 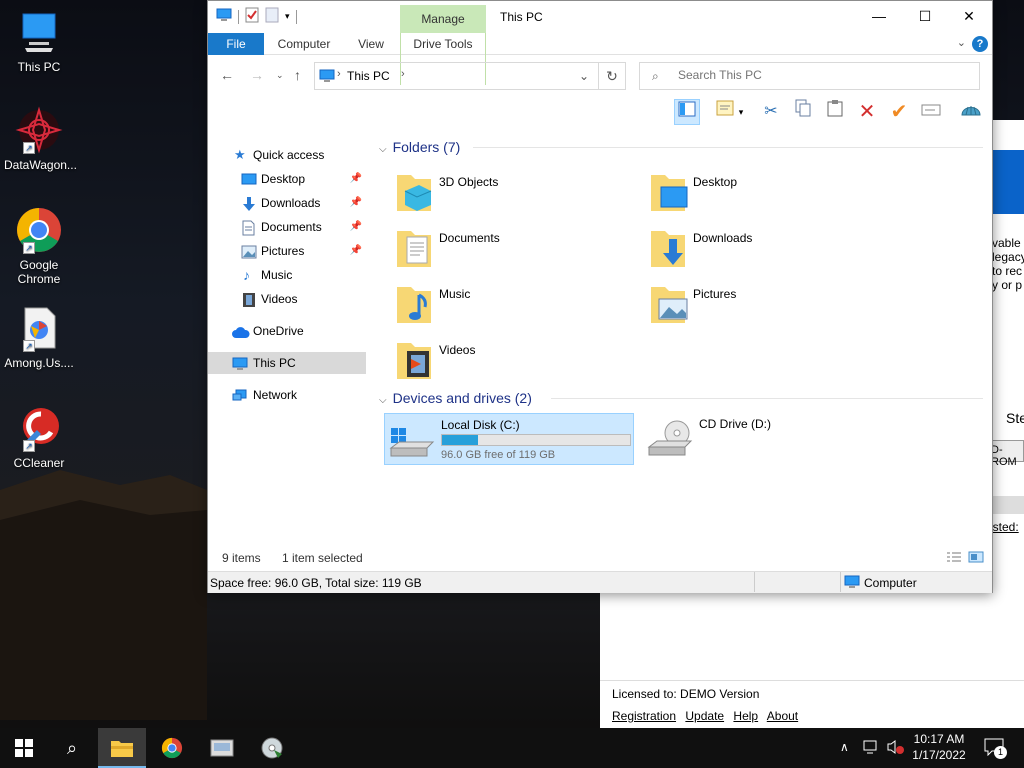 What do you see at coordinates (931, 112) in the screenshot?
I see `rename-icon` at bounding box center [931, 112].